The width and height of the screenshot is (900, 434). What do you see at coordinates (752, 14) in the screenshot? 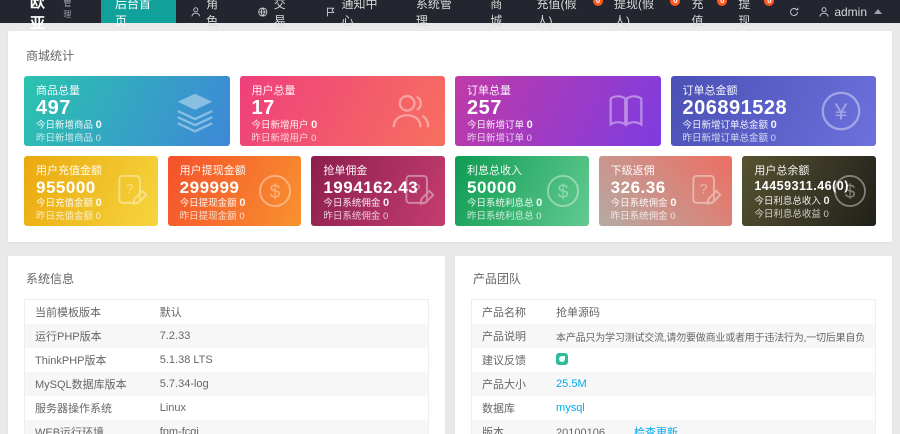
I see `shortcut-withdraw: 提现 0` at bounding box center [752, 14].